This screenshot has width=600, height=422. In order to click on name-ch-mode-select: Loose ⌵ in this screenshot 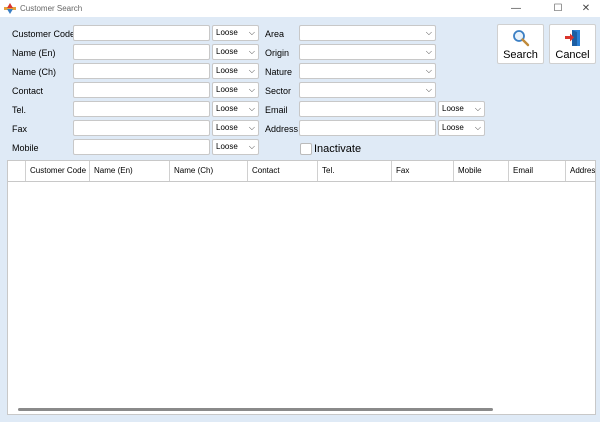, I will do `click(235, 71)`.